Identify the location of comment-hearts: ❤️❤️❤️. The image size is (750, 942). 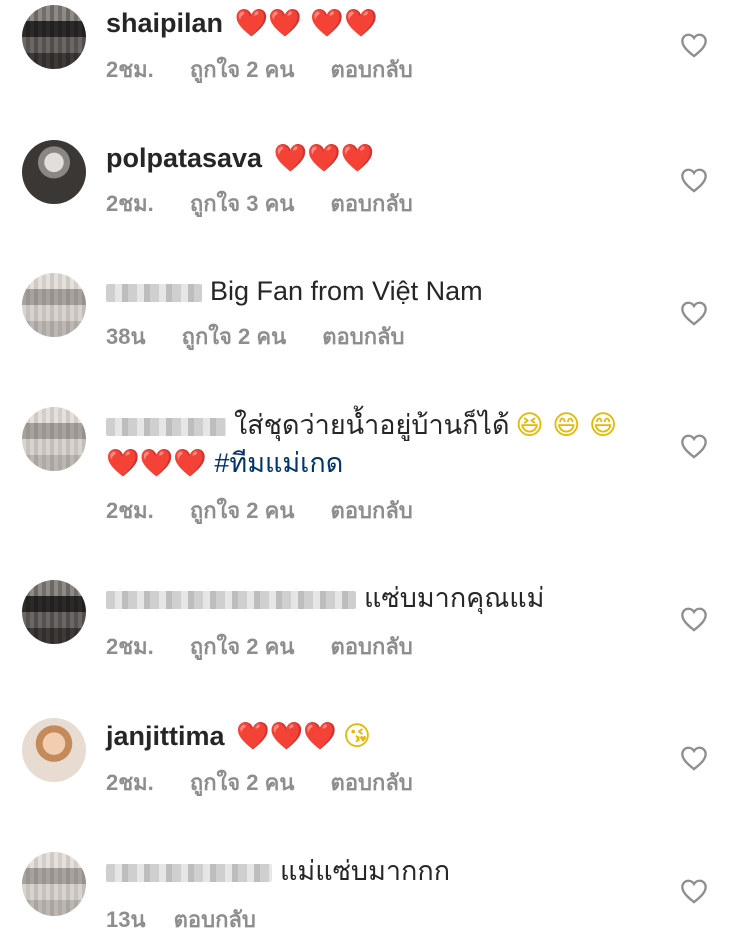
(156, 463).